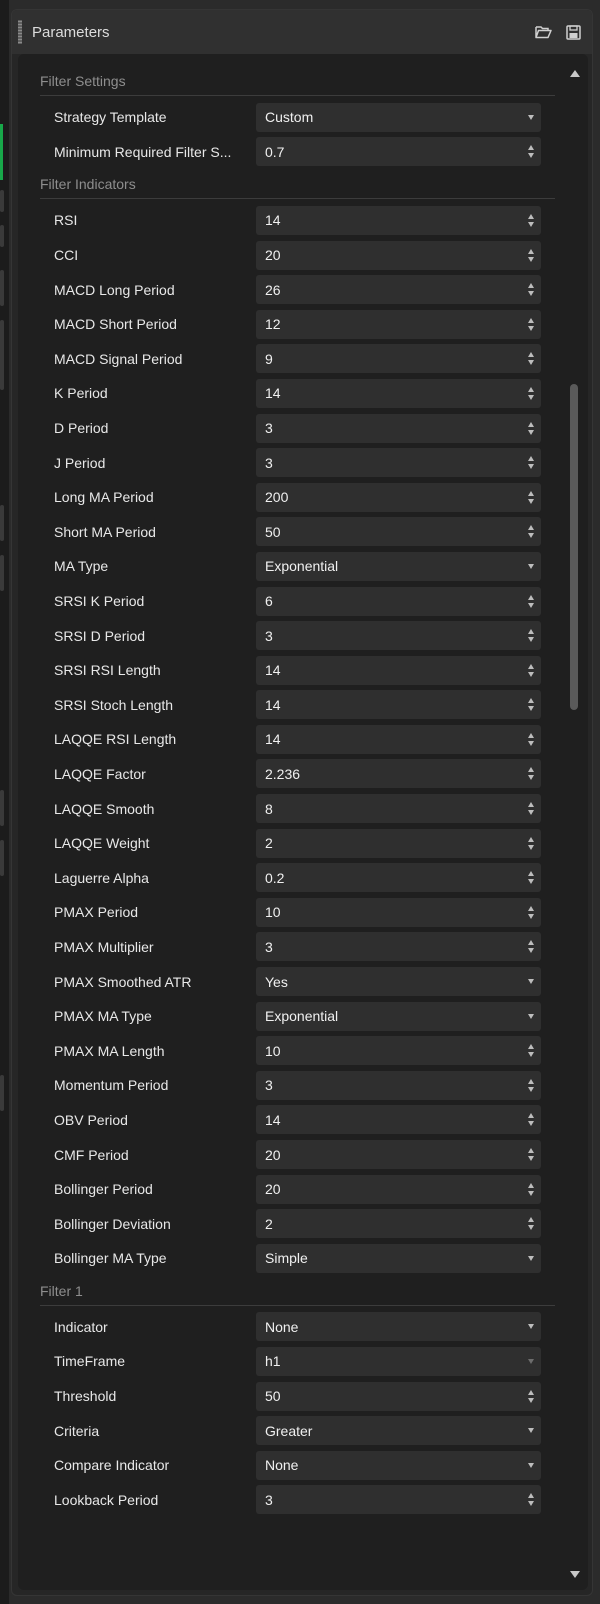  Describe the element at coordinates (398, 152) in the screenshot. I see `param-spinner: 0.7` at that location.